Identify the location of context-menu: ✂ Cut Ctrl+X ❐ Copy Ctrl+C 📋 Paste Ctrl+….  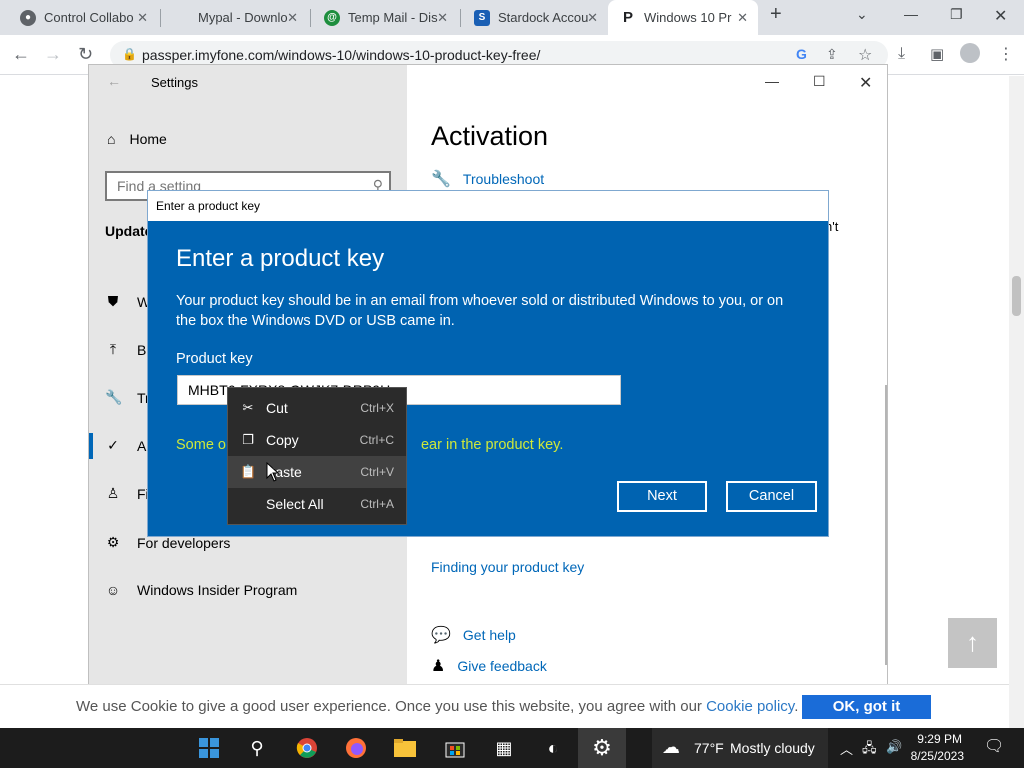
(317, 456).